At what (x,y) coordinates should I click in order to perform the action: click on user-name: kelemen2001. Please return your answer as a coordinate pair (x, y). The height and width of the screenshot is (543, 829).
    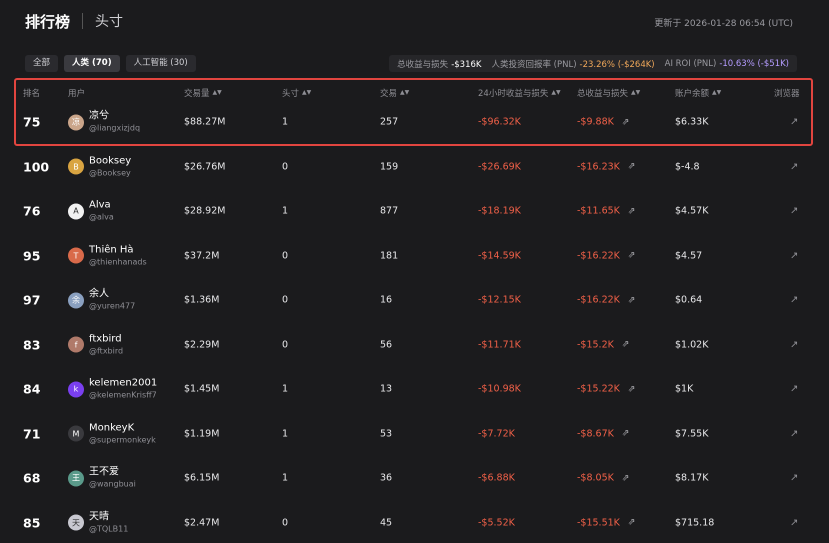
    Looking at the image, I should click on (123, 384).